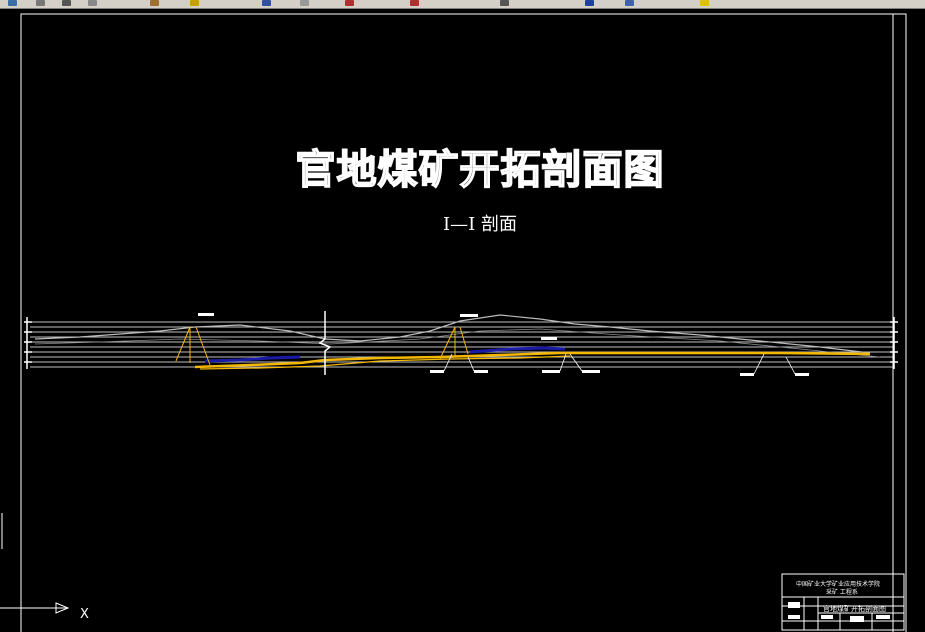 Image resolution: width=925 pixels, height=632 pixels. What do you see at coordinates (462, 344) in the screenshot?
I see `section-grid` at bounding box center [462, 344].